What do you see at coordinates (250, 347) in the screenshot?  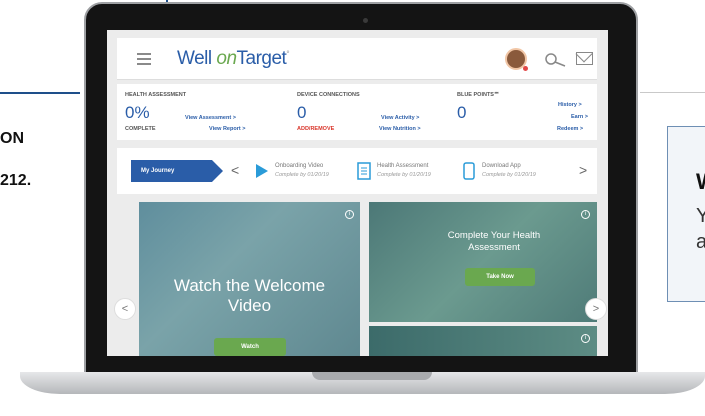 I see `watch-button: Watch` at bounding box center [250, 347].